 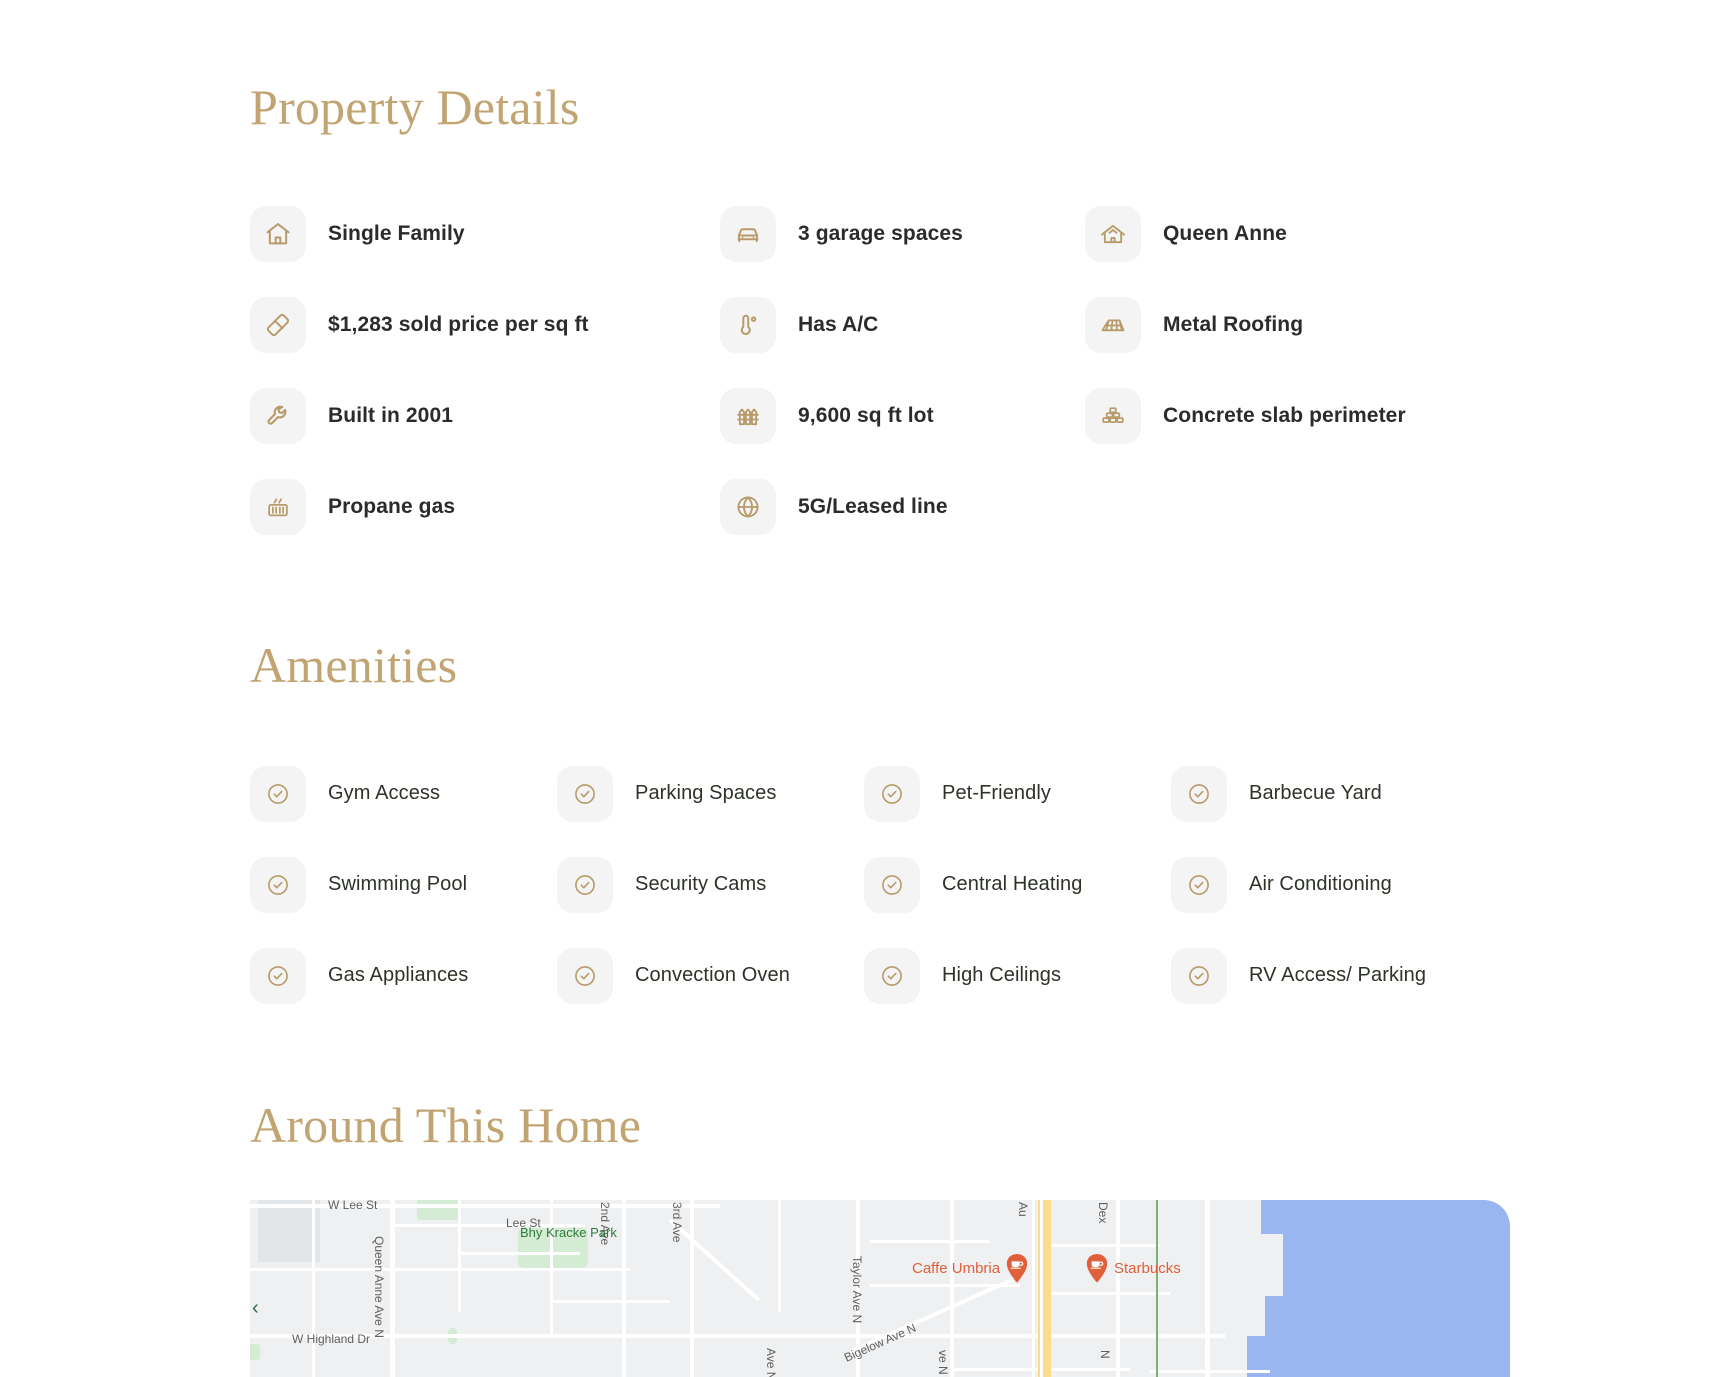 I want to click on amenity-label: Central Heating, so click(x=1012, y=884).